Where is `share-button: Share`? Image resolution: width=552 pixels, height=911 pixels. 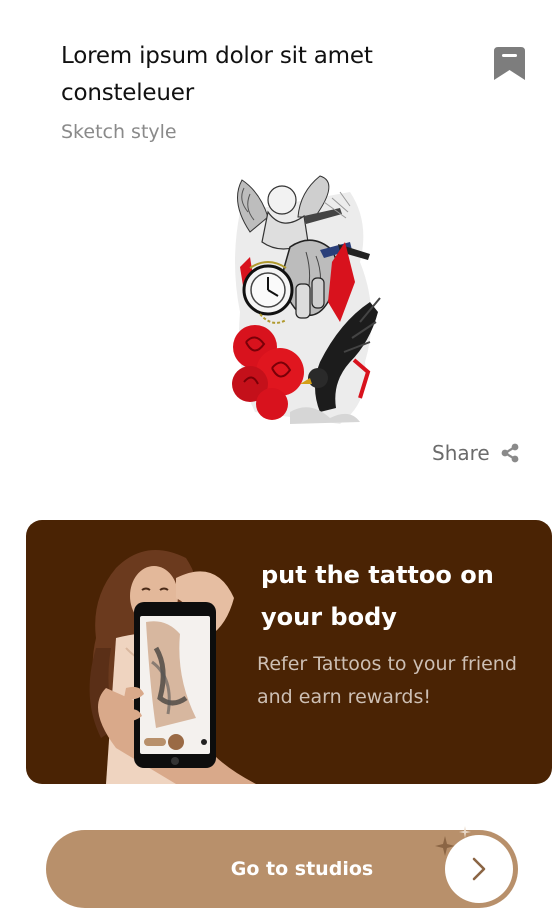
share-button: Share is located at coordinates (476, 453).